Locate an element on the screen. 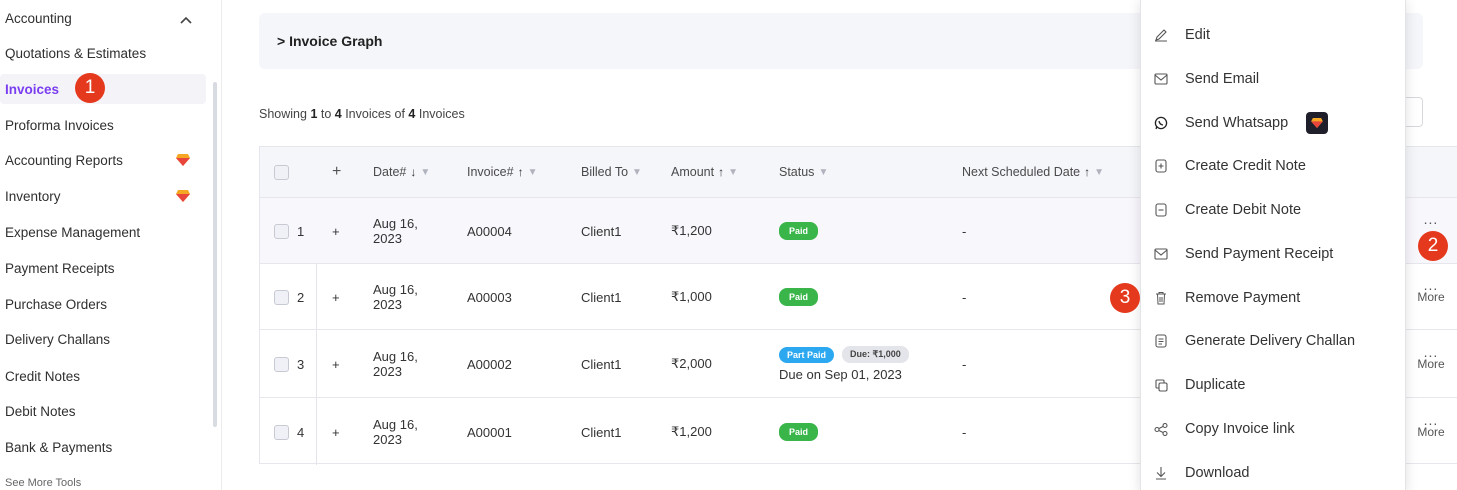  menu-item-label: Copy Invoice link is located at coordinates (1240, 429).